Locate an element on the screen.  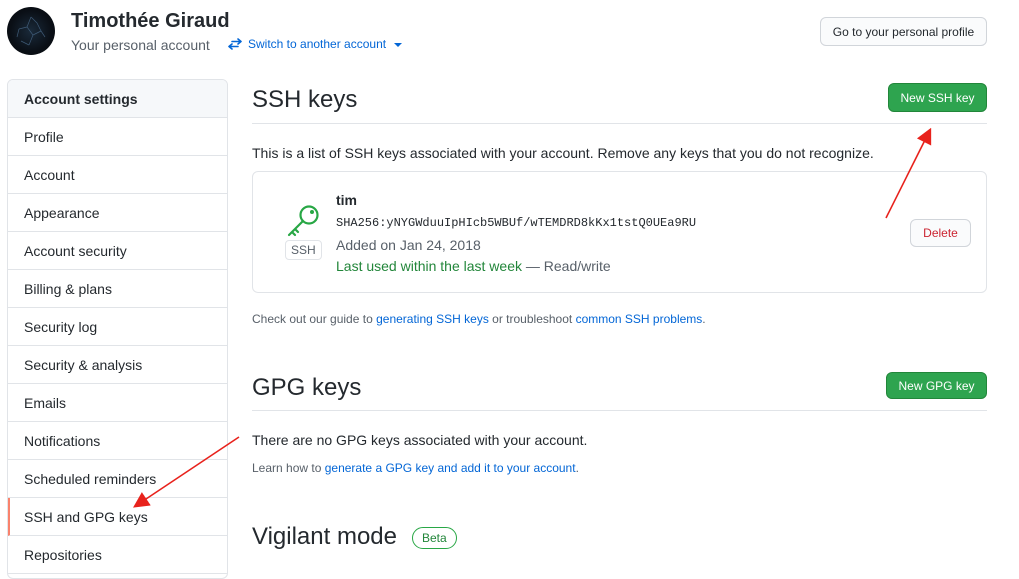
sidebar-item-emails: Emails is located at coordinates (117, 403).